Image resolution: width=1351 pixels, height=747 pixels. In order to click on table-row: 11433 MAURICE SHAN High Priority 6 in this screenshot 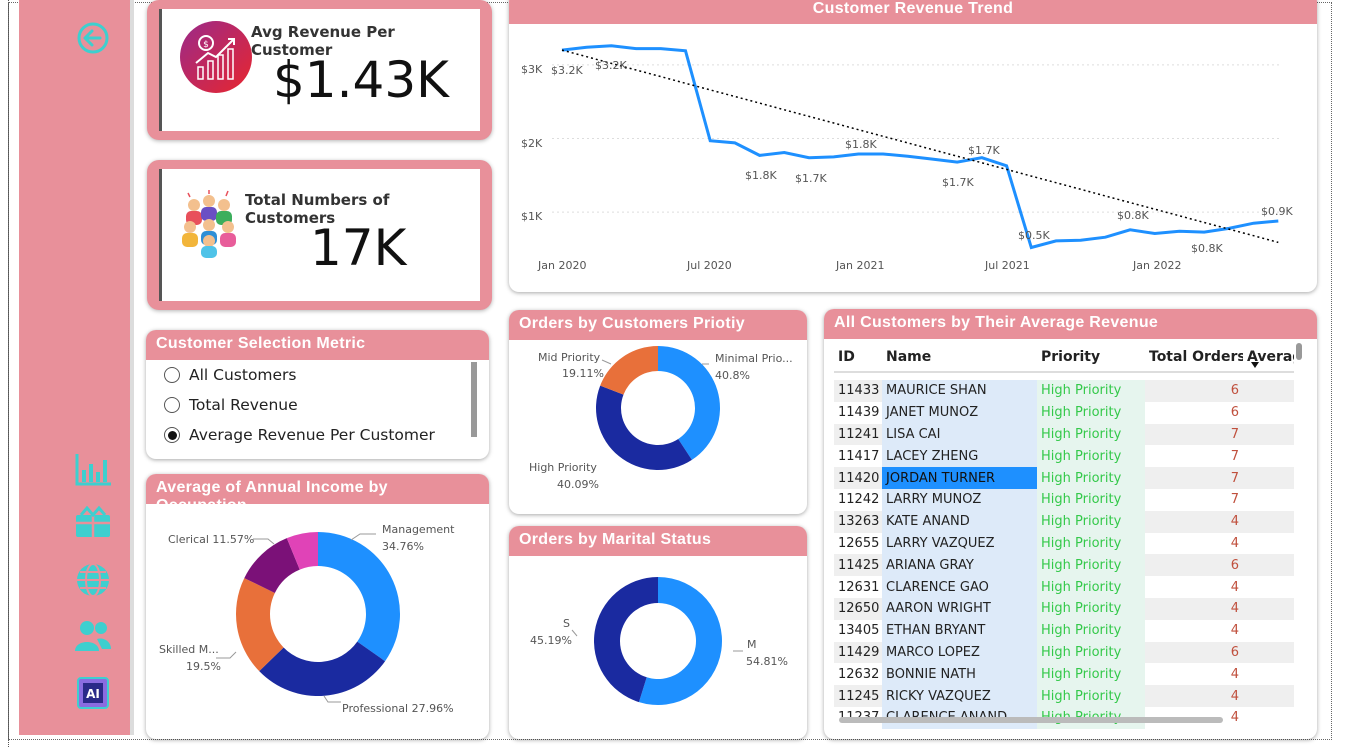, I will do `click(1064, 391)`.